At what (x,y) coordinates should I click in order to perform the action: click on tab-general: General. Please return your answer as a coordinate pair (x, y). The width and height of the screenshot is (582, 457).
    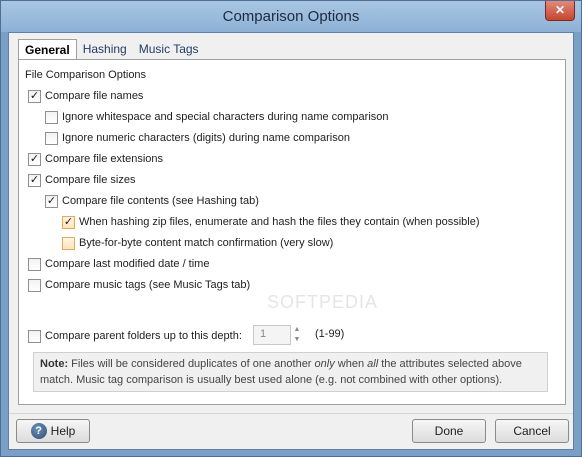
    Looking at the image, I should click on (47, 49).